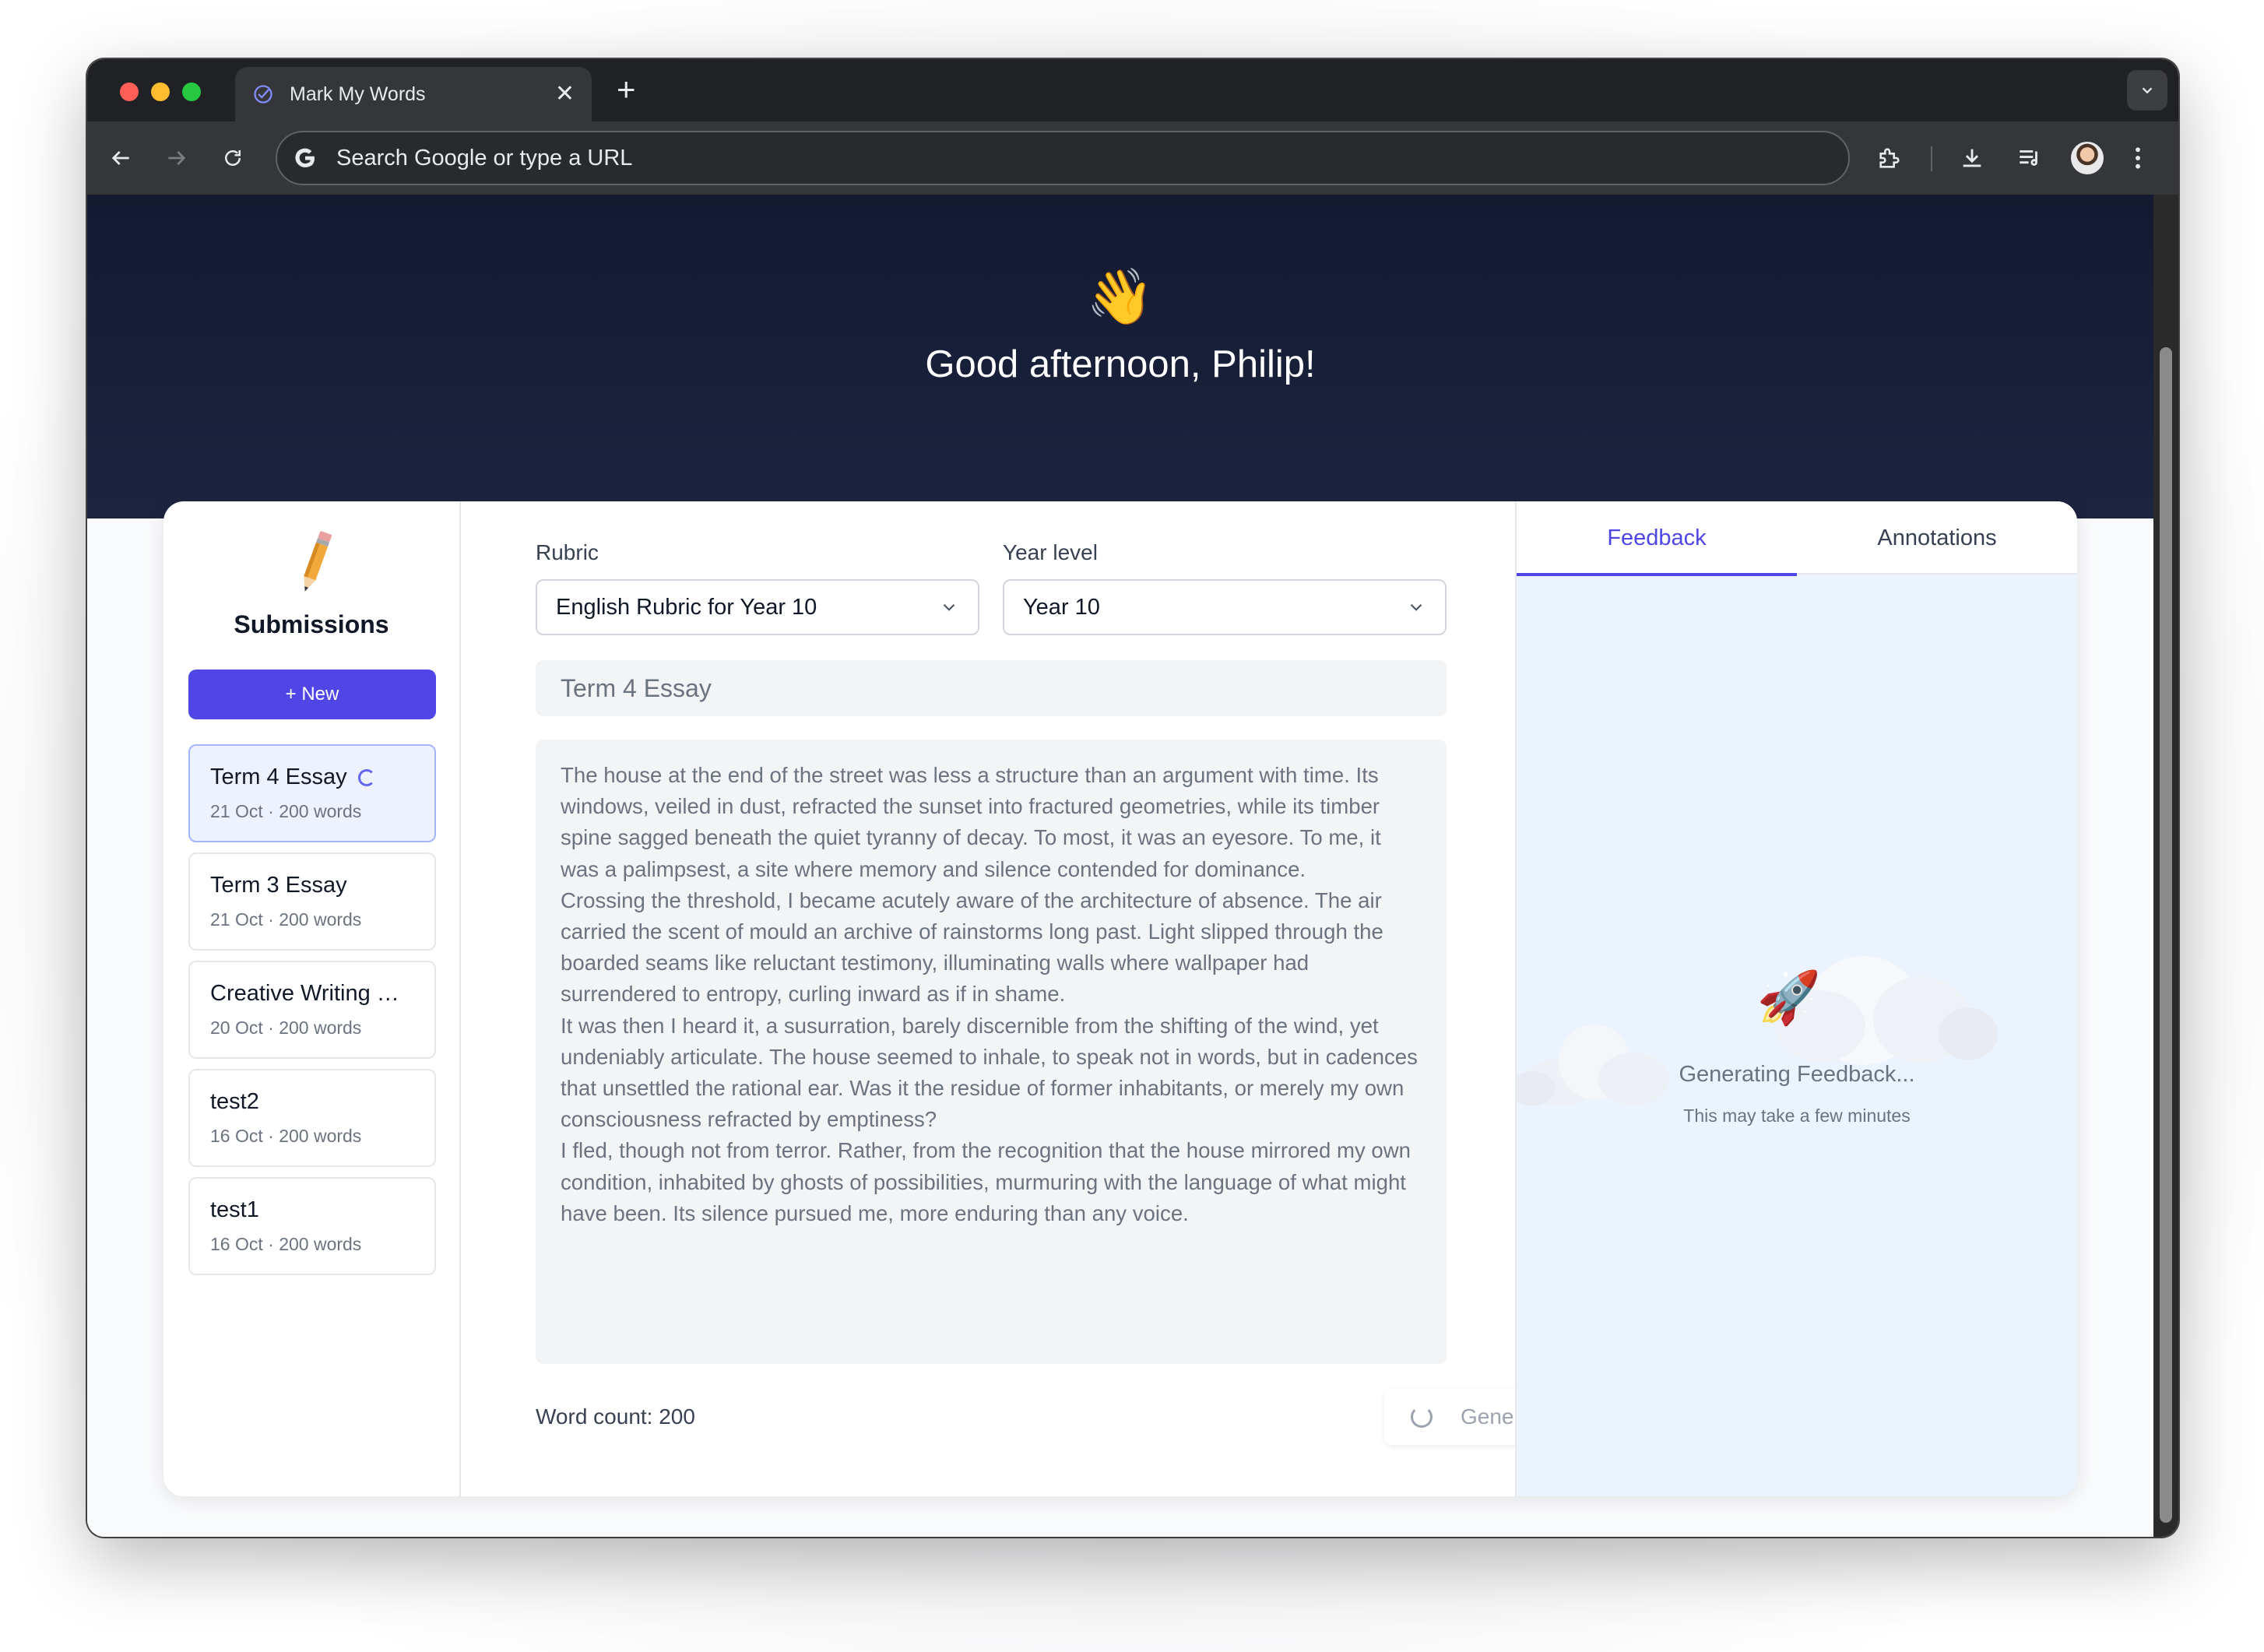 Image resolution: width=2264 pixels, height=1652 pixels. I want to click on more-vertical-icon, so click(2138, 158).